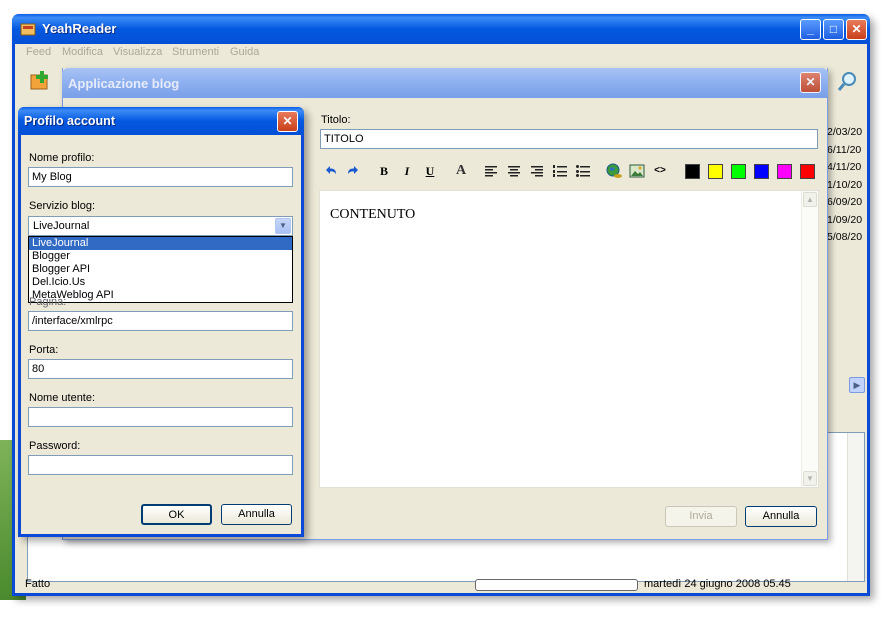 The height and width of the screenshot is (617, 895). Describe the element at coordinates (715, 171) in the screenshot. I see `color-swatch-yellow` at that location.